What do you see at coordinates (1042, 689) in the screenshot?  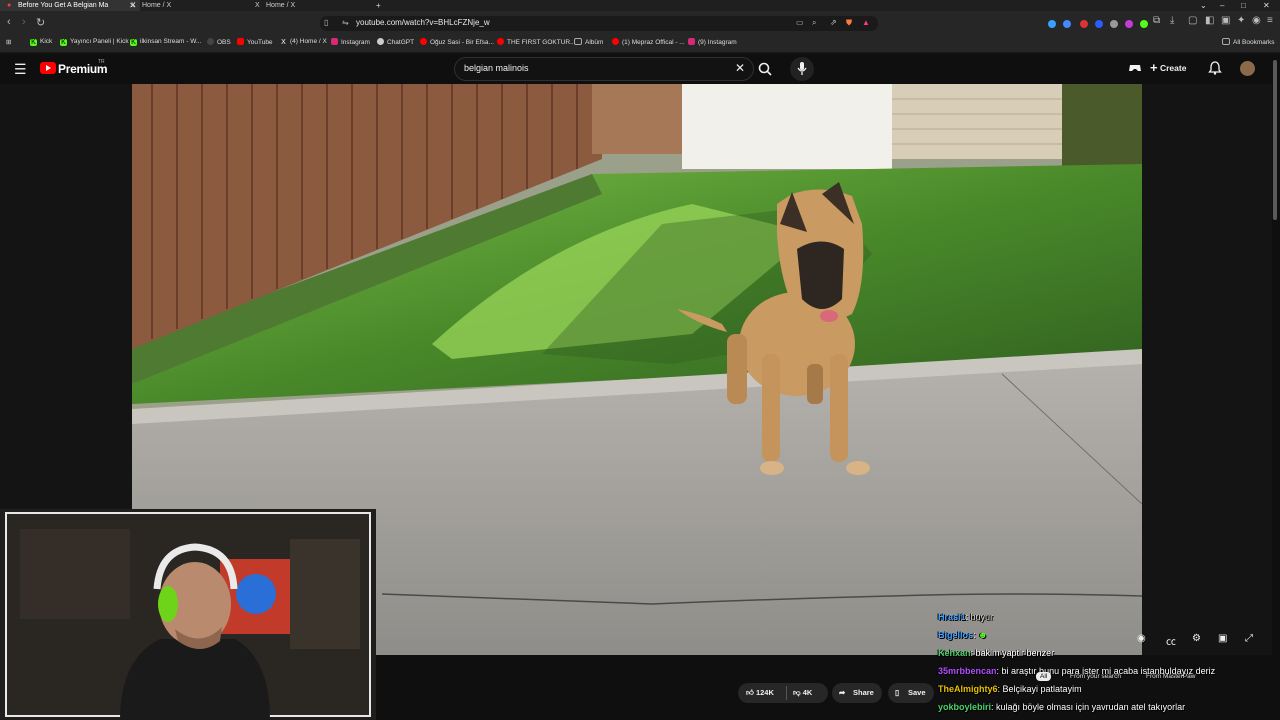 I see `chat-text: Belçikayi patlatayim` at bounding box center [1042, 689].